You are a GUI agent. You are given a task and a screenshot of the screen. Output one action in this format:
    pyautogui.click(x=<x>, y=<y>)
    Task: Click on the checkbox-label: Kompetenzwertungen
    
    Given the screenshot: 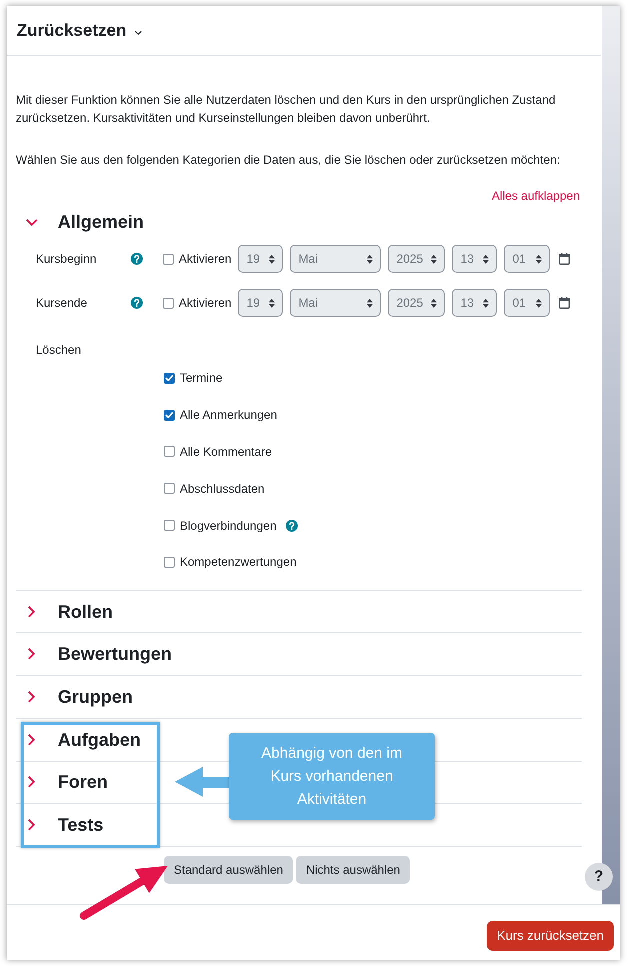 What is the action you would take?
    pyautogui.click(x=238, y=562)
    